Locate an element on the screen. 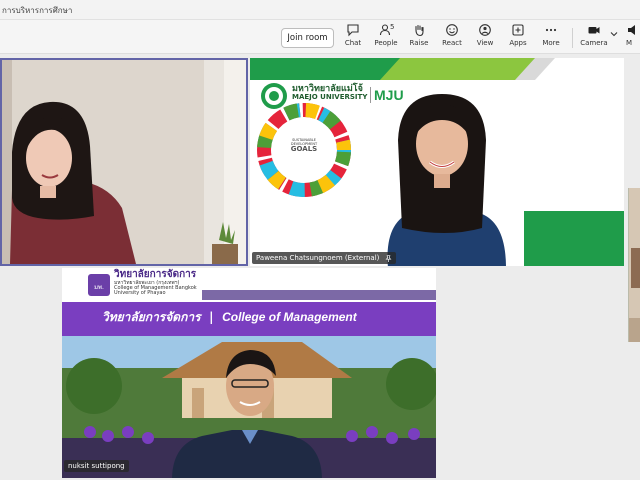 The image size is (640, 480). college-en-line2: University of Phayao is located at coordinates (140, 293).